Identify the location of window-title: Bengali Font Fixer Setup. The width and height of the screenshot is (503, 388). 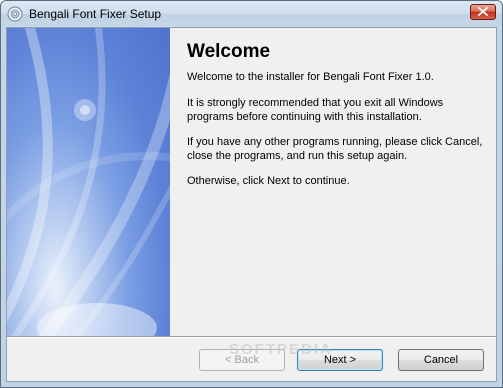
(95, 14).